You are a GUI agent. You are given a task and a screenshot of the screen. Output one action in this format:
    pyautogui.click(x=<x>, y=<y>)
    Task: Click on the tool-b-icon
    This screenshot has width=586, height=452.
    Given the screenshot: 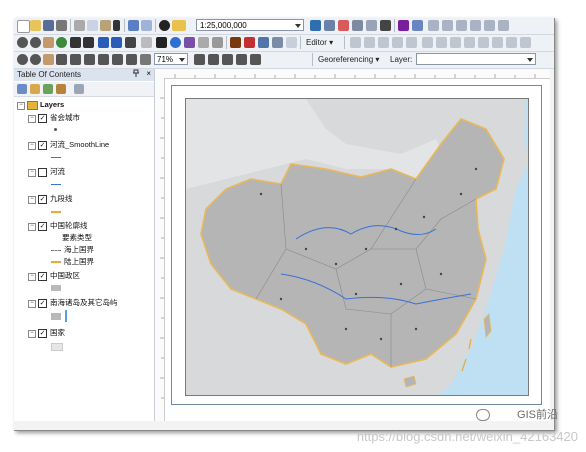 What is the action you would take?
    pyautogui.click(x=447, y=25)
    